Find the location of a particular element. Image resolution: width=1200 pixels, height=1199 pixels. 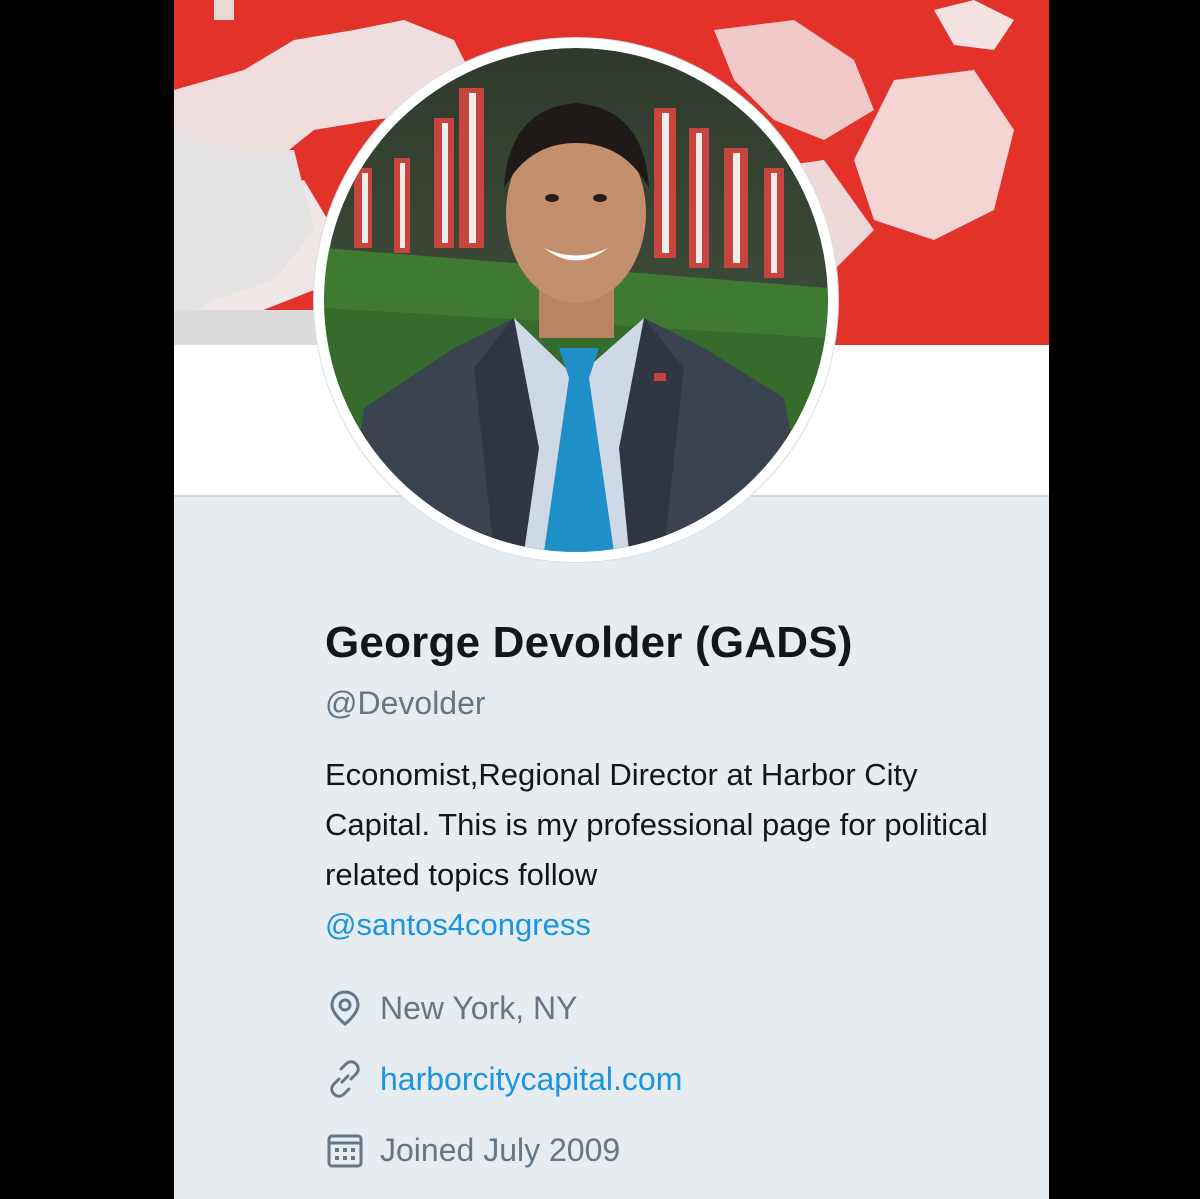

joined-date: Joined July 2009 is located at coordinates (500, 1150).